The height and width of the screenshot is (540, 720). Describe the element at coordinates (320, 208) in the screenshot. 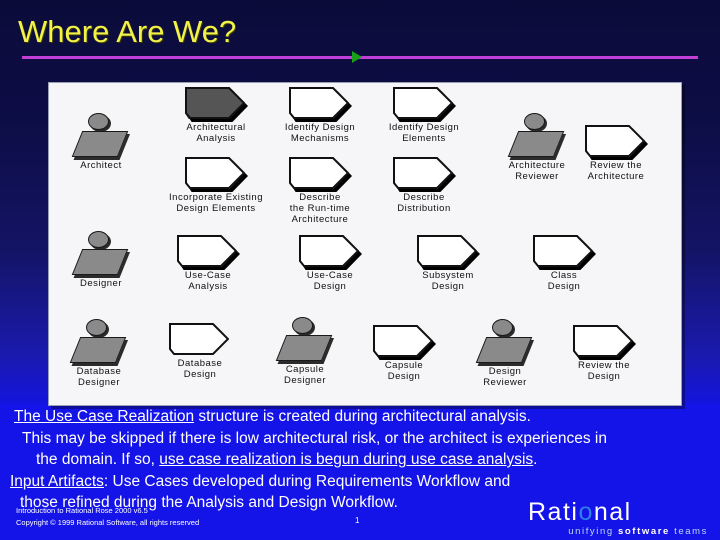

I see `activity-label: Describe the Run-time Architecture` at that location.